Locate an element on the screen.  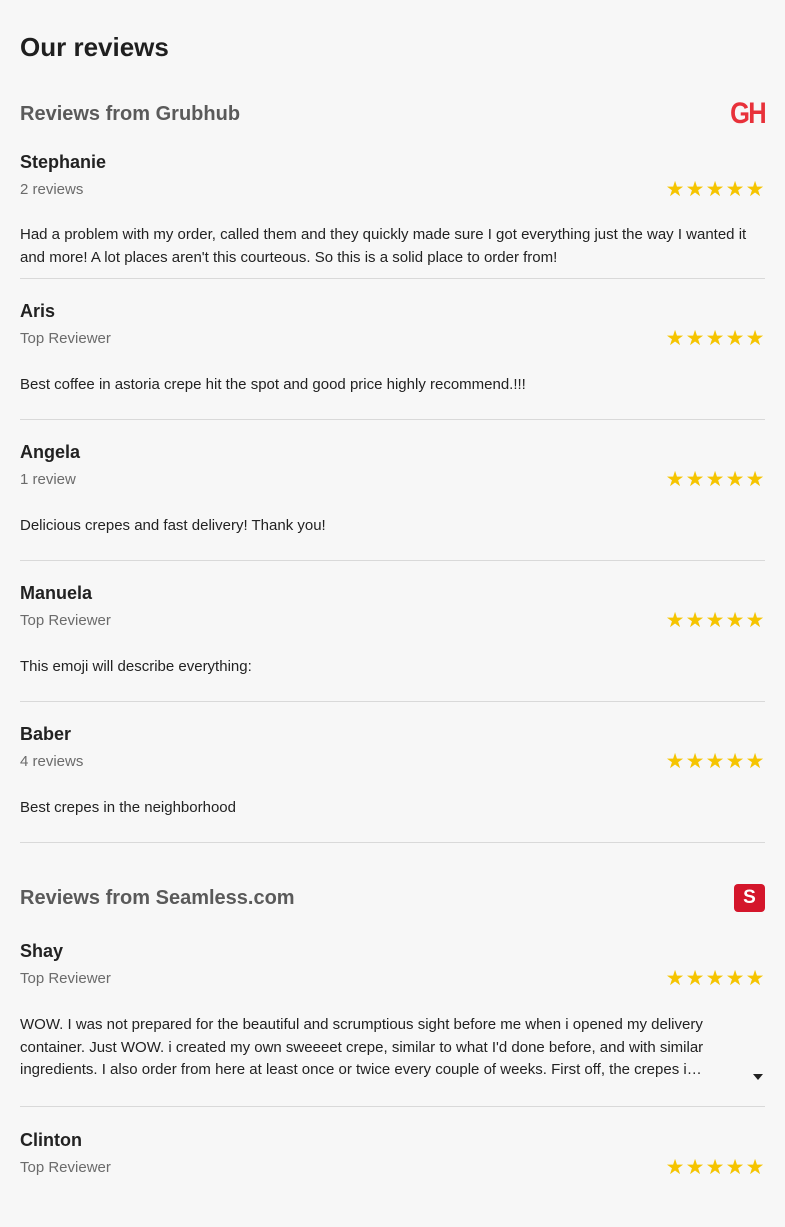
source-title: Reviews from Grubhub is located at coordinates (130, 113).